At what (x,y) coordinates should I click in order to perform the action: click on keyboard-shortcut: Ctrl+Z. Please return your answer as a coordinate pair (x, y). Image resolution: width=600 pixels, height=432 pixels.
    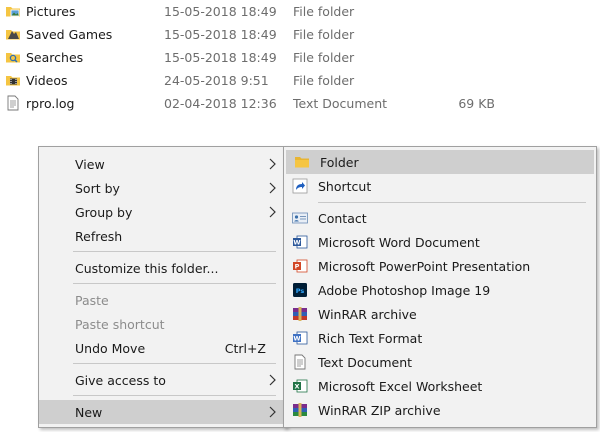
    Looking at the image, I should click on (245, 348).